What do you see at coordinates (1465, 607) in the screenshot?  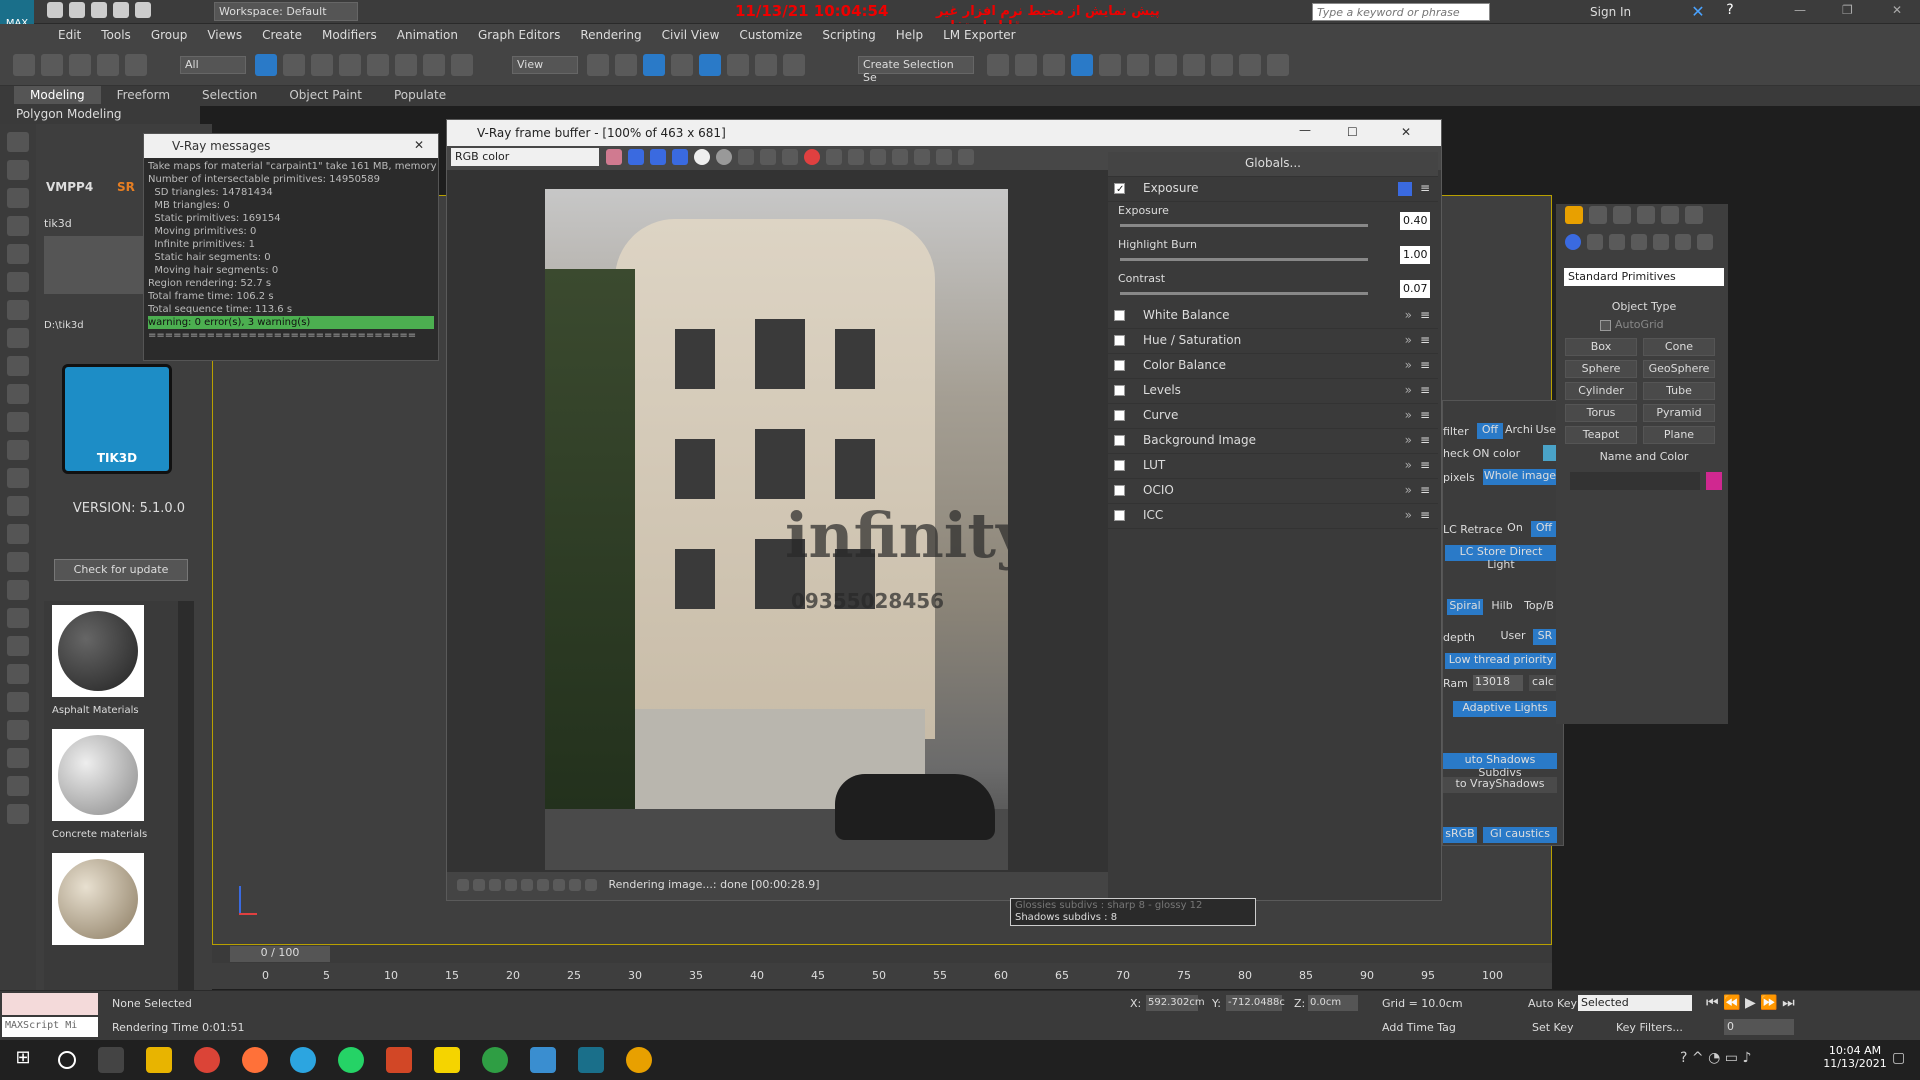 I see `spiral-button: Spiral` at bounding box center [1465, 607].